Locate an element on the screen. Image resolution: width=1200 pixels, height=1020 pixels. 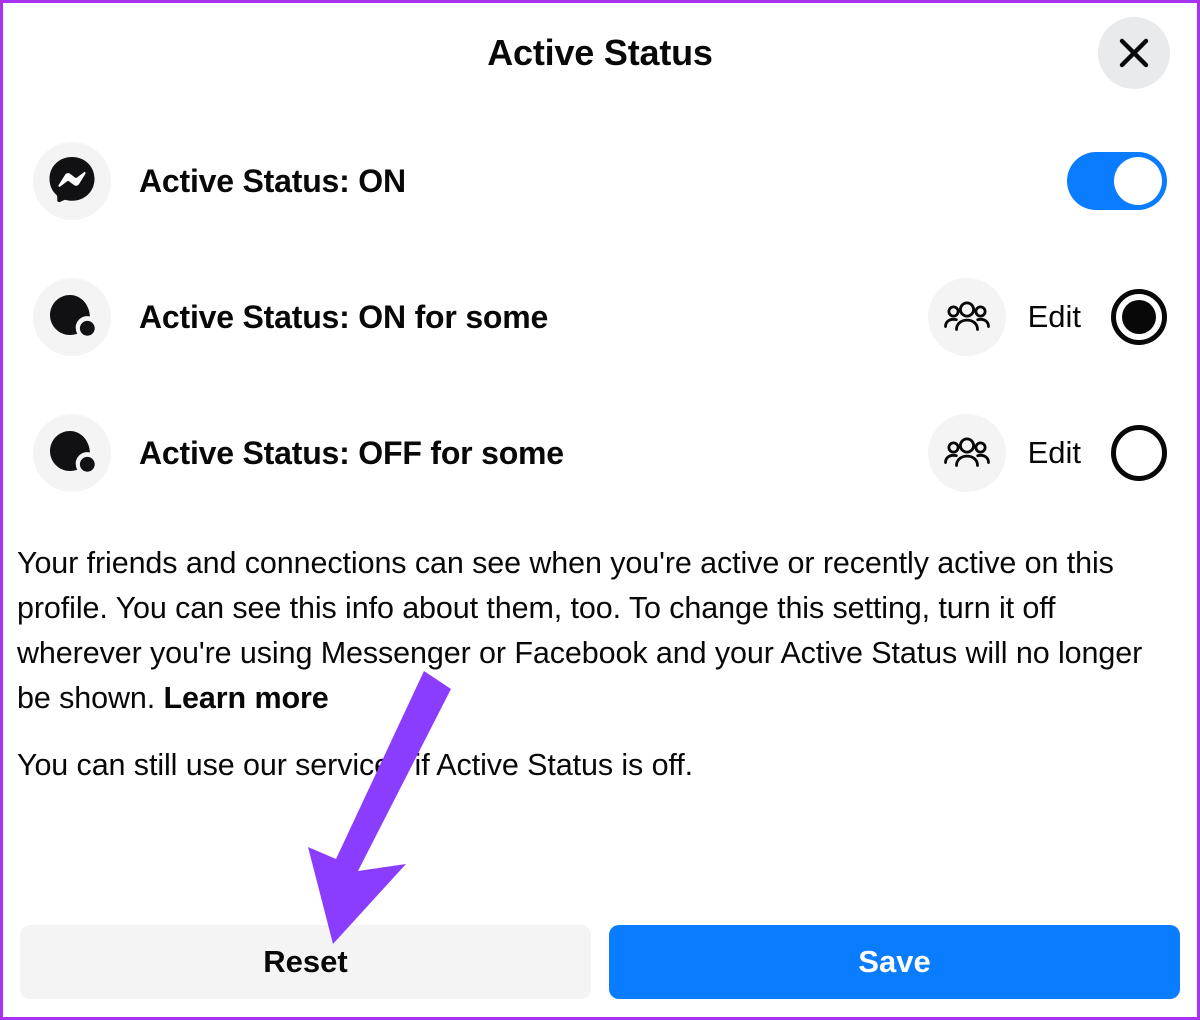
radio-active-status-on-for-some is located at coordinates (1139, 317).